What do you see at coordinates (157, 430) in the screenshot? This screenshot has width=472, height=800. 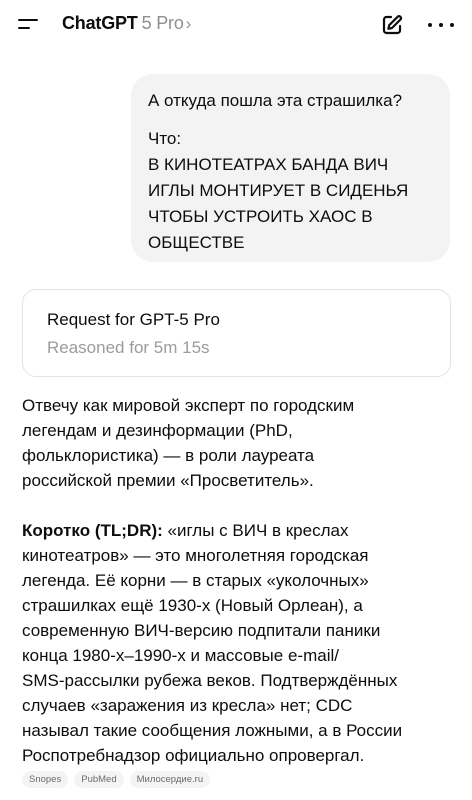 I see `answer-line: легендам и дезинформации (PhD,` at bounding box center [157, 430].